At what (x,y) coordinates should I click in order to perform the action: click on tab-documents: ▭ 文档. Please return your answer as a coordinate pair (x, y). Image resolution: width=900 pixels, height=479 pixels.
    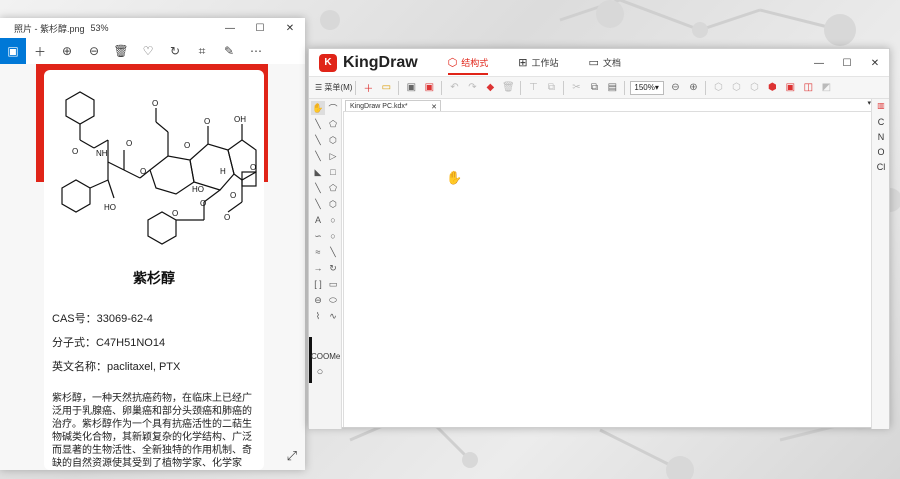
    Looking at the image, I should click on (605, 63).